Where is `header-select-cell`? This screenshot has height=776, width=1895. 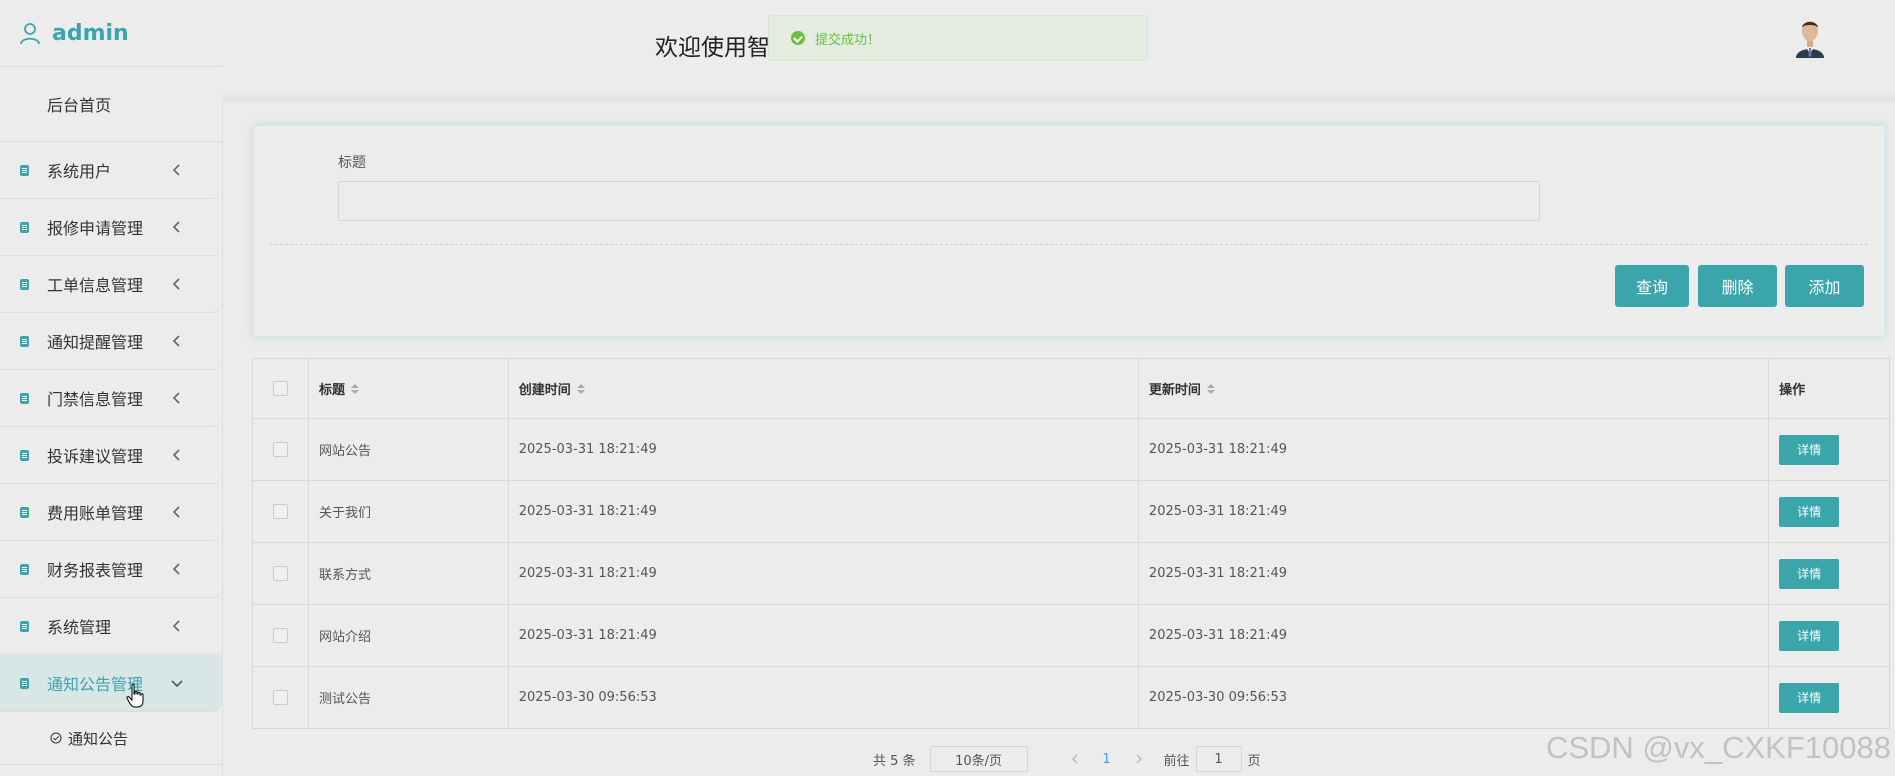
header-select-cell is located at coordinates (281, 388).